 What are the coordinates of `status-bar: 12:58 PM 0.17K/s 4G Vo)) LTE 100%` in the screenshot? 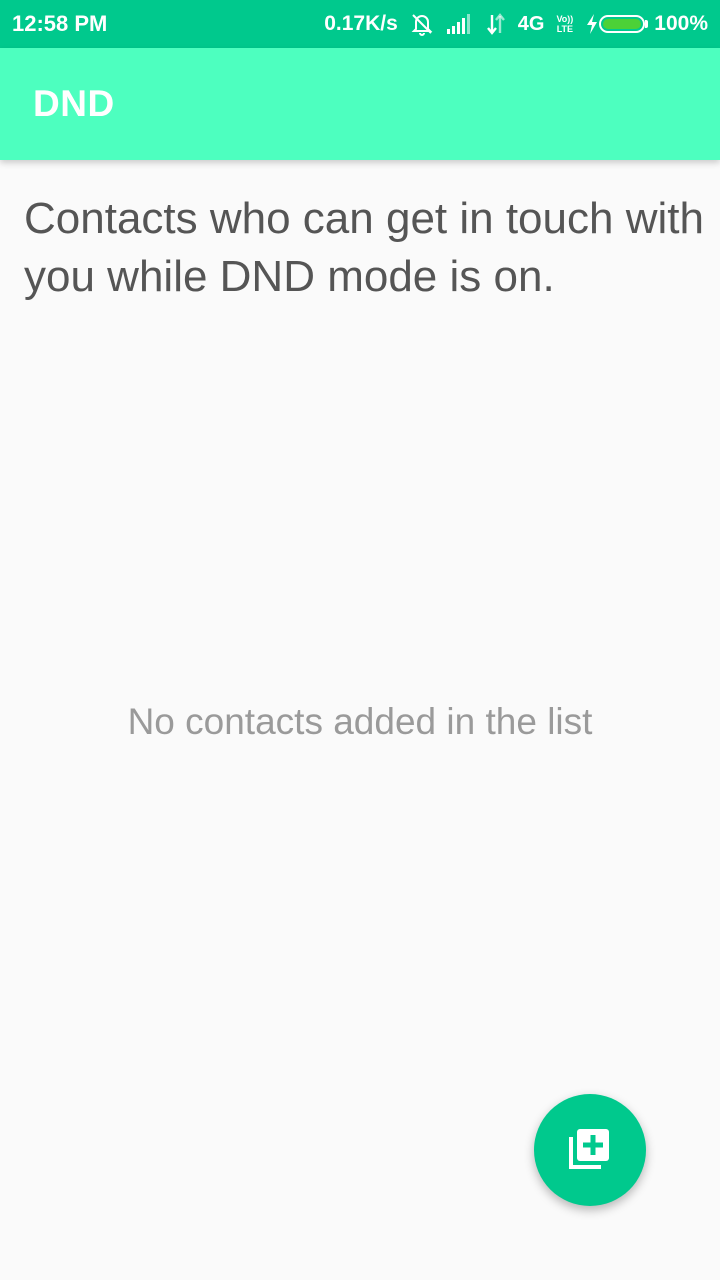 It's located at (360, 24).